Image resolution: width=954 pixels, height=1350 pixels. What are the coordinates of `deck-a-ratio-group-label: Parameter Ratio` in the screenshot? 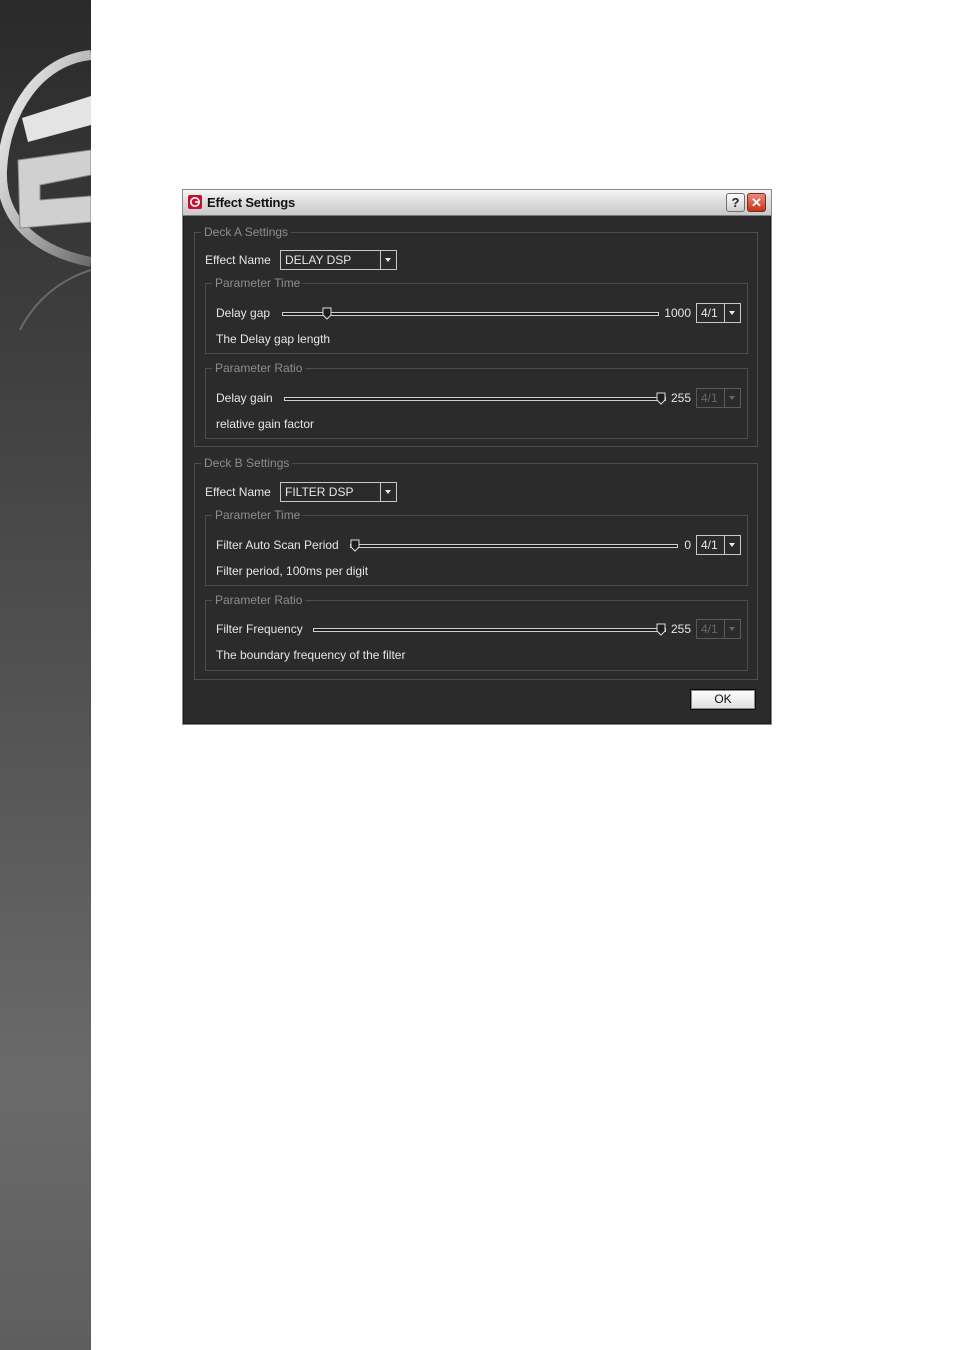 It's located at (259, 368).